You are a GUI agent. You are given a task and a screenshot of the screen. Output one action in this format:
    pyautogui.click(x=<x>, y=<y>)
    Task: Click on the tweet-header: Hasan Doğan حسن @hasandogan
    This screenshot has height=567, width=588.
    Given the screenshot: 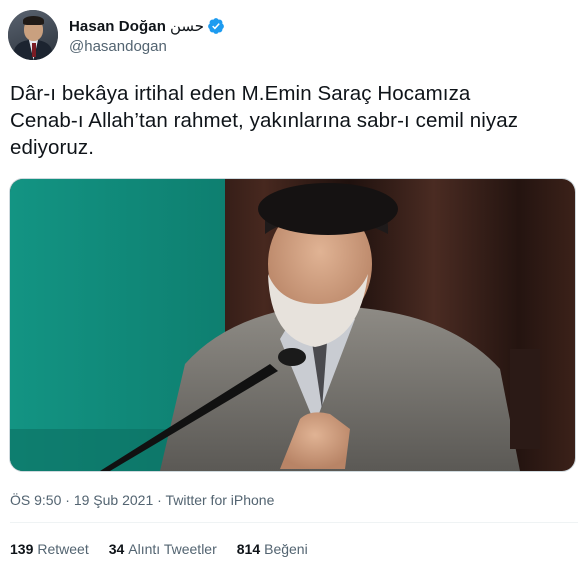 What is the action you would take?
    pyautogui.click(x=293, y=36)
    